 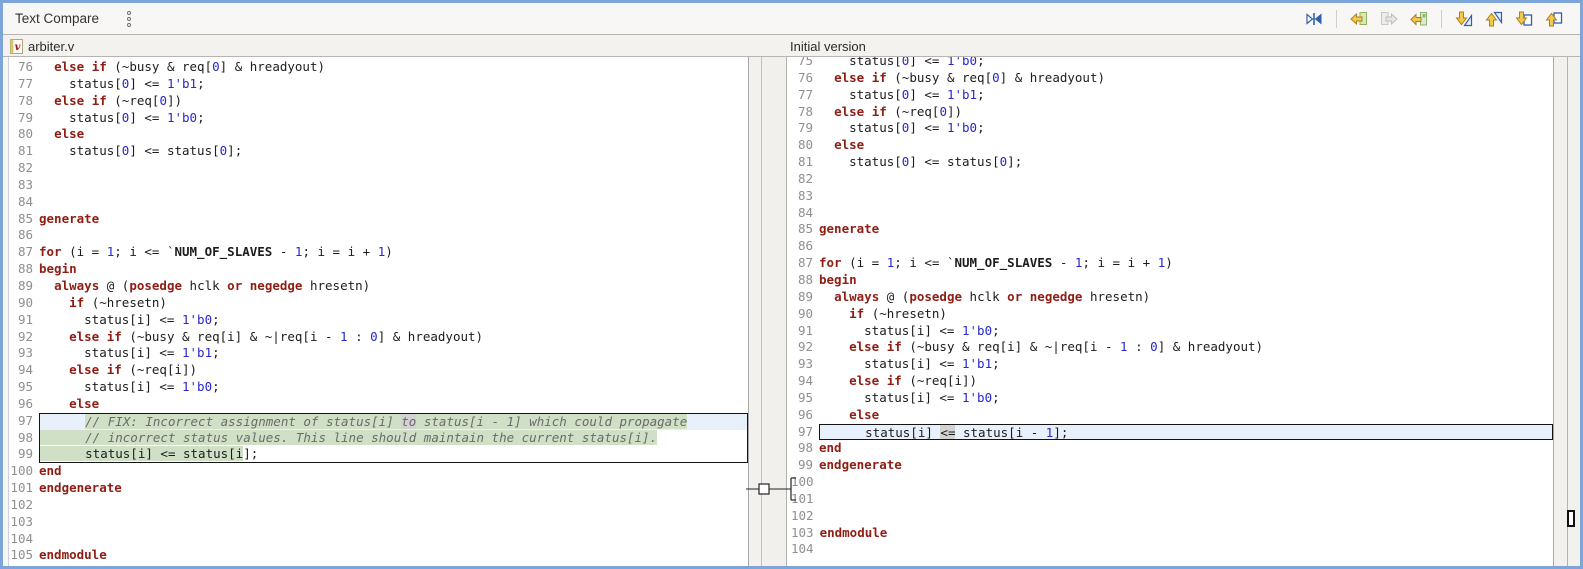 What do you see at coordinates (6, 311) in the screenshot?
I see `left-annotation-ruler` at bounding box center [6, 311].